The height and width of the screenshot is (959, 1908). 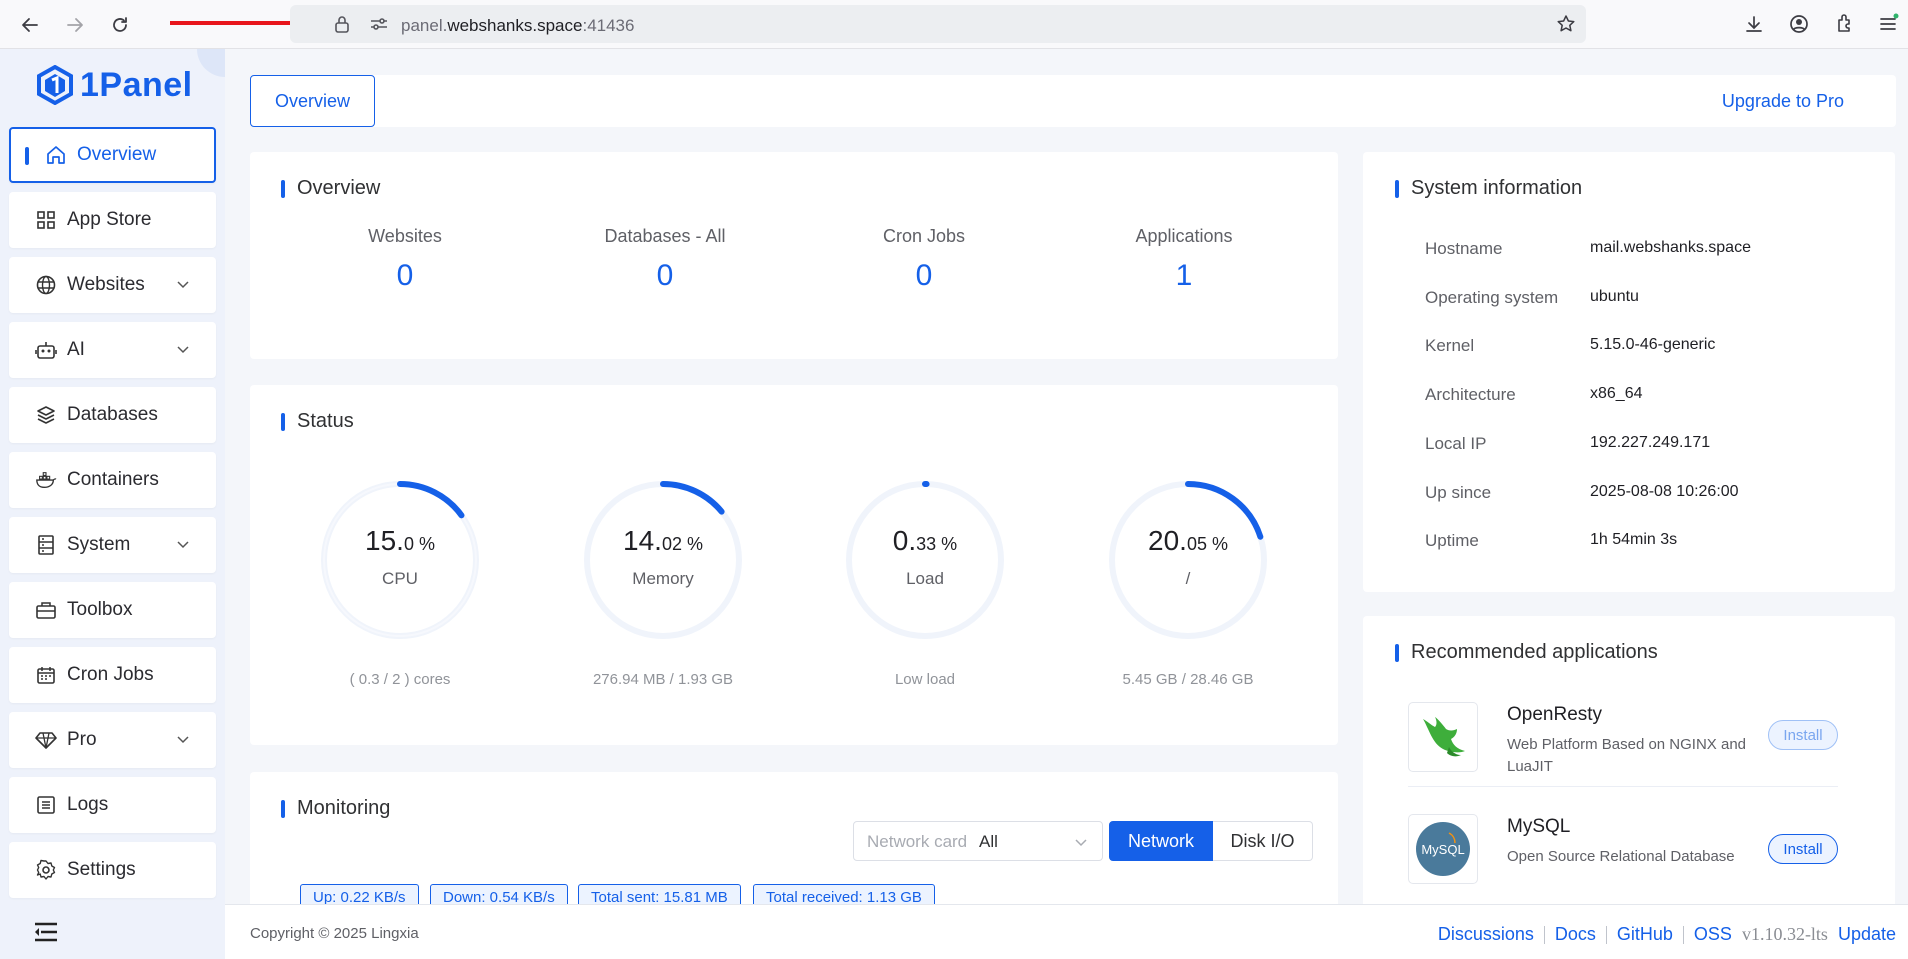 What do you see at coordinates (1803, 735) in the screenshot?
I see `install-openresty-button: Install` at bounding box center [1803, 735].